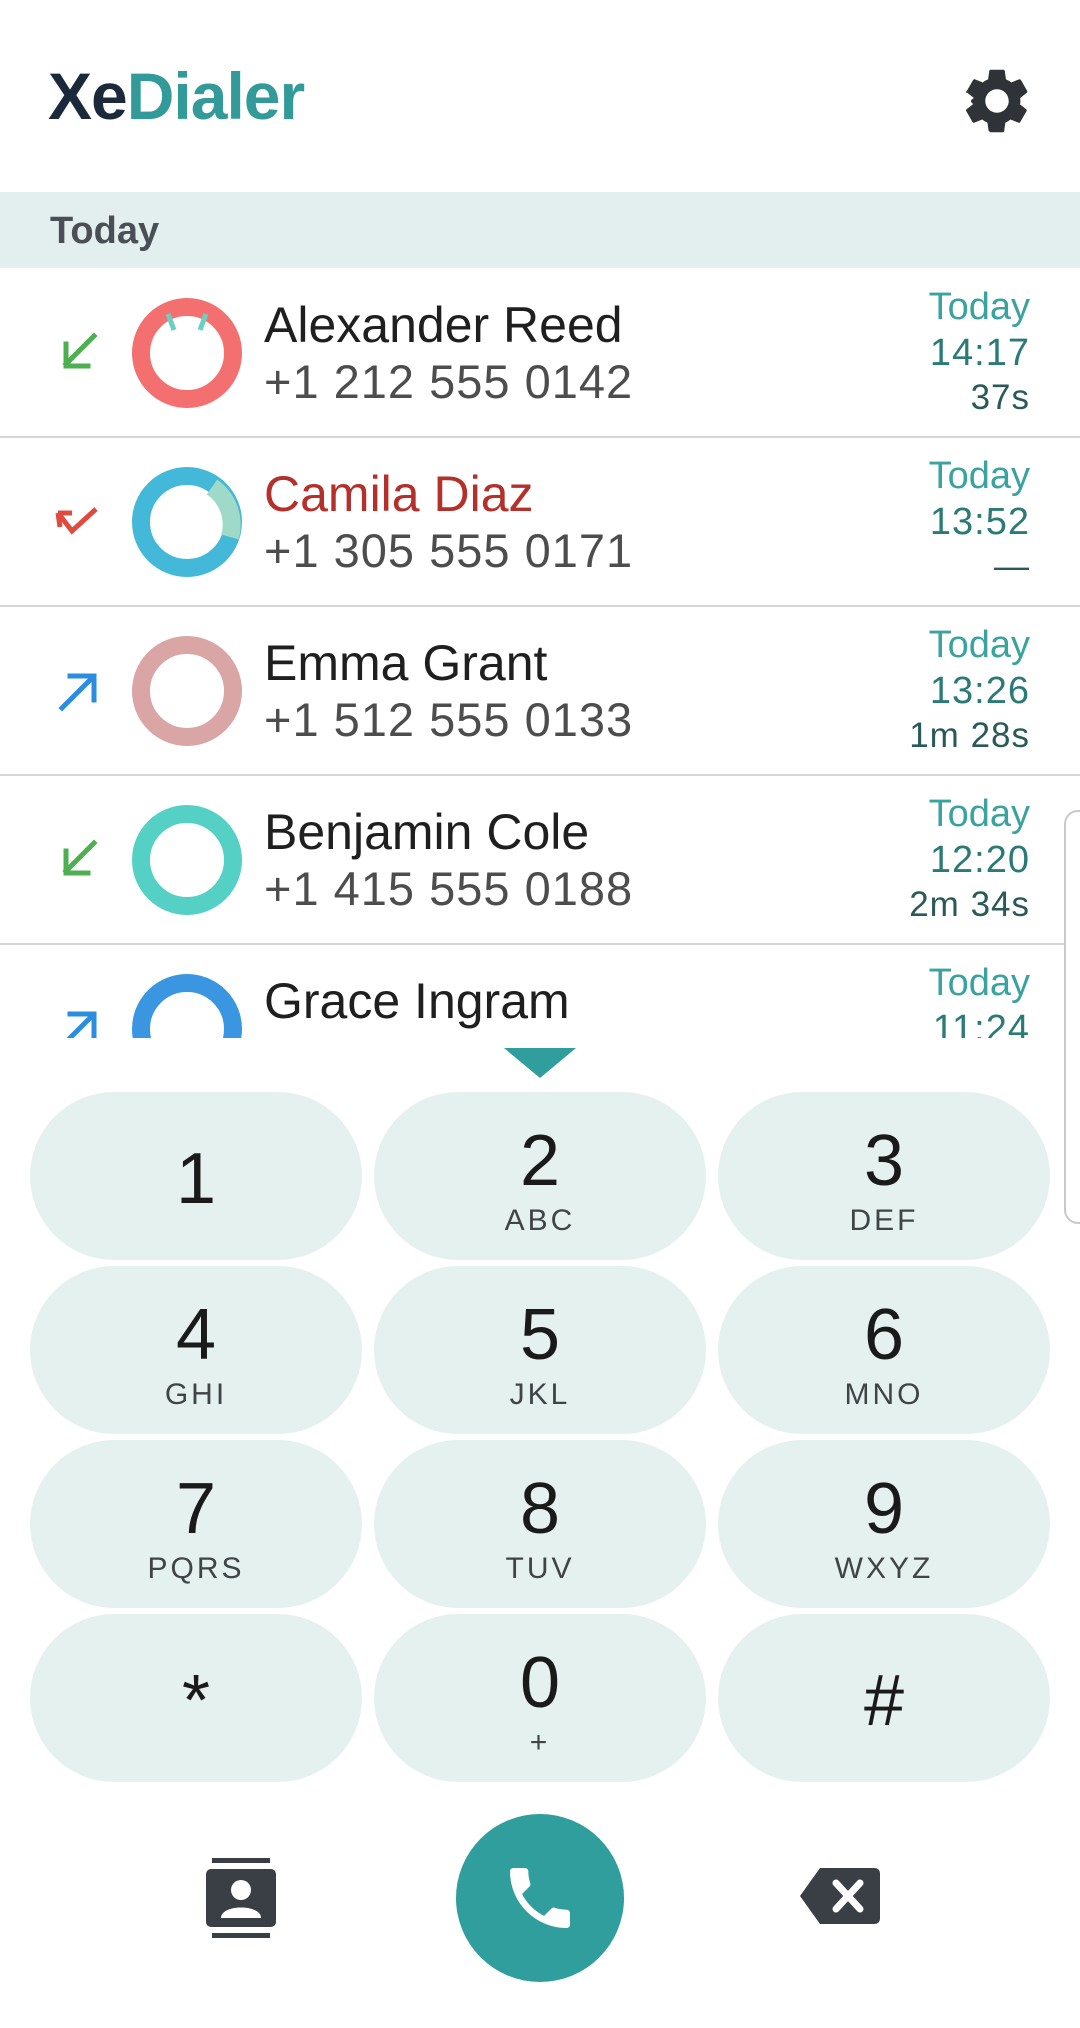 The height and width of the screenshot is (2028, 1080). What do you see at coordinates (76, 521) in the screenshot?
I see `missed-call-icon` at bounding box center [76, 521].